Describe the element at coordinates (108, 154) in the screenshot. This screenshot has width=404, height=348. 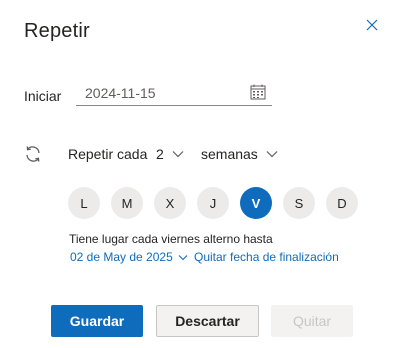
I see `repeat-every-label: Repetir cada` at that location.